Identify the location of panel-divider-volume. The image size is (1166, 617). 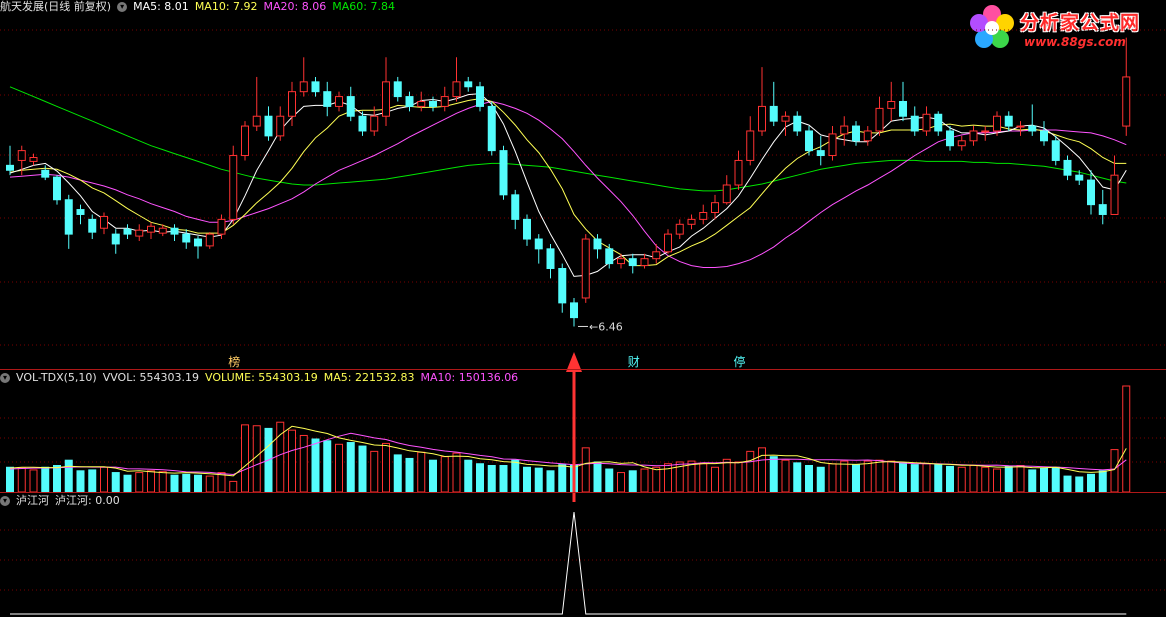
(583, 369).